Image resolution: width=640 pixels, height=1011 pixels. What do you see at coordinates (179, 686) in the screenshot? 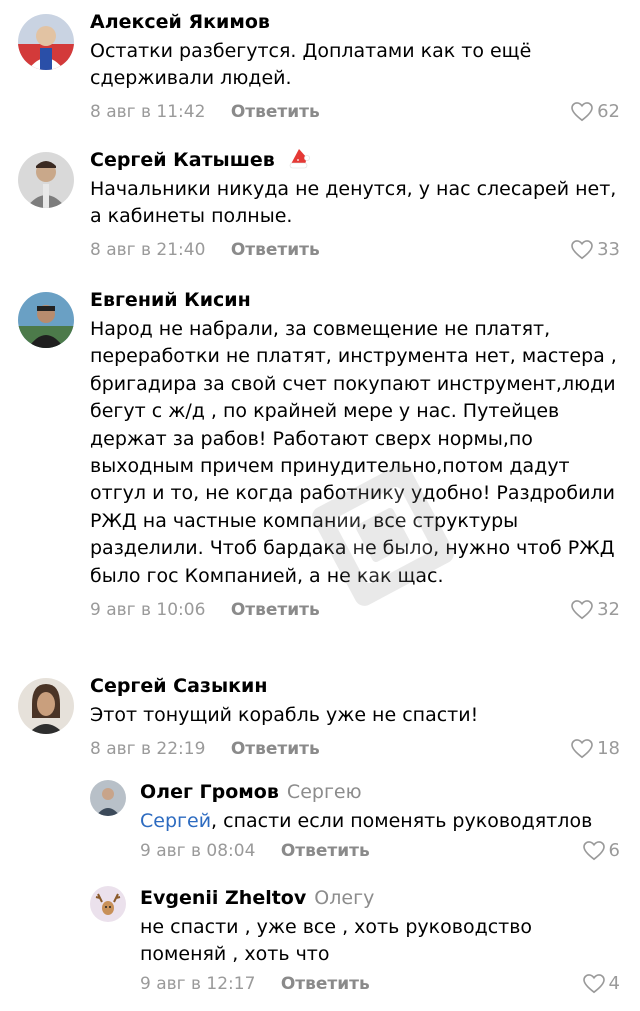
I see `author-name: Сергей Сазыкин` at bounding box center [179, 686].